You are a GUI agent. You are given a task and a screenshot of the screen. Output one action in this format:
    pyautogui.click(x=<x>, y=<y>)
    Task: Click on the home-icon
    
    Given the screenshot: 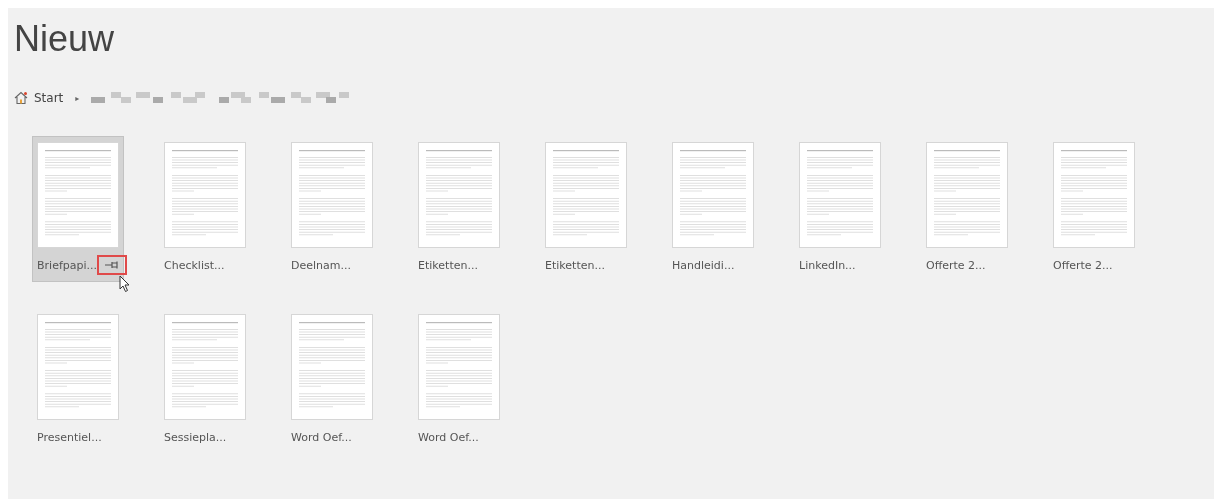 What is the action you would take?
    pyautogui.click(x=21, y=98)
    